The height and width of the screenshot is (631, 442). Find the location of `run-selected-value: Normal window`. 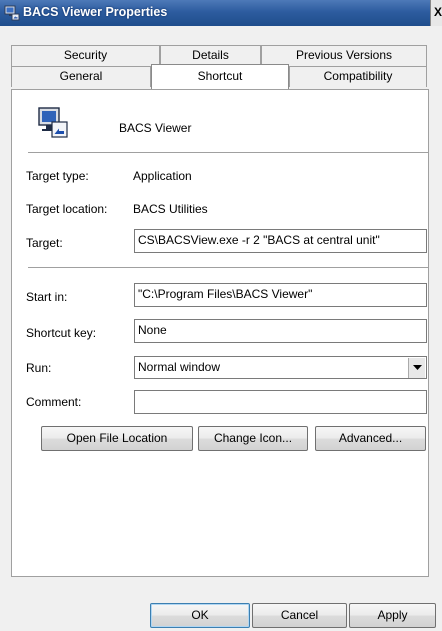

run-selected-value: Normal window is located at coordinates (179, 367).